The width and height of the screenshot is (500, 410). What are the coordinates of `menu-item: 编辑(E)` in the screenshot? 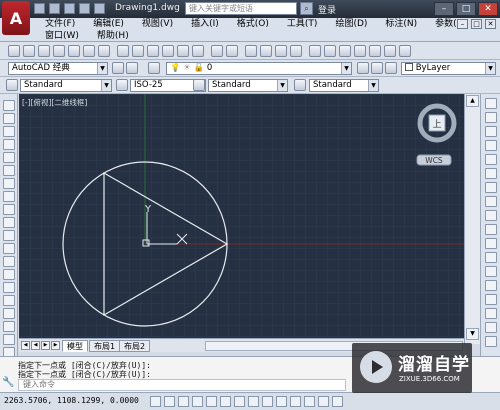 It's located at (108, 24).